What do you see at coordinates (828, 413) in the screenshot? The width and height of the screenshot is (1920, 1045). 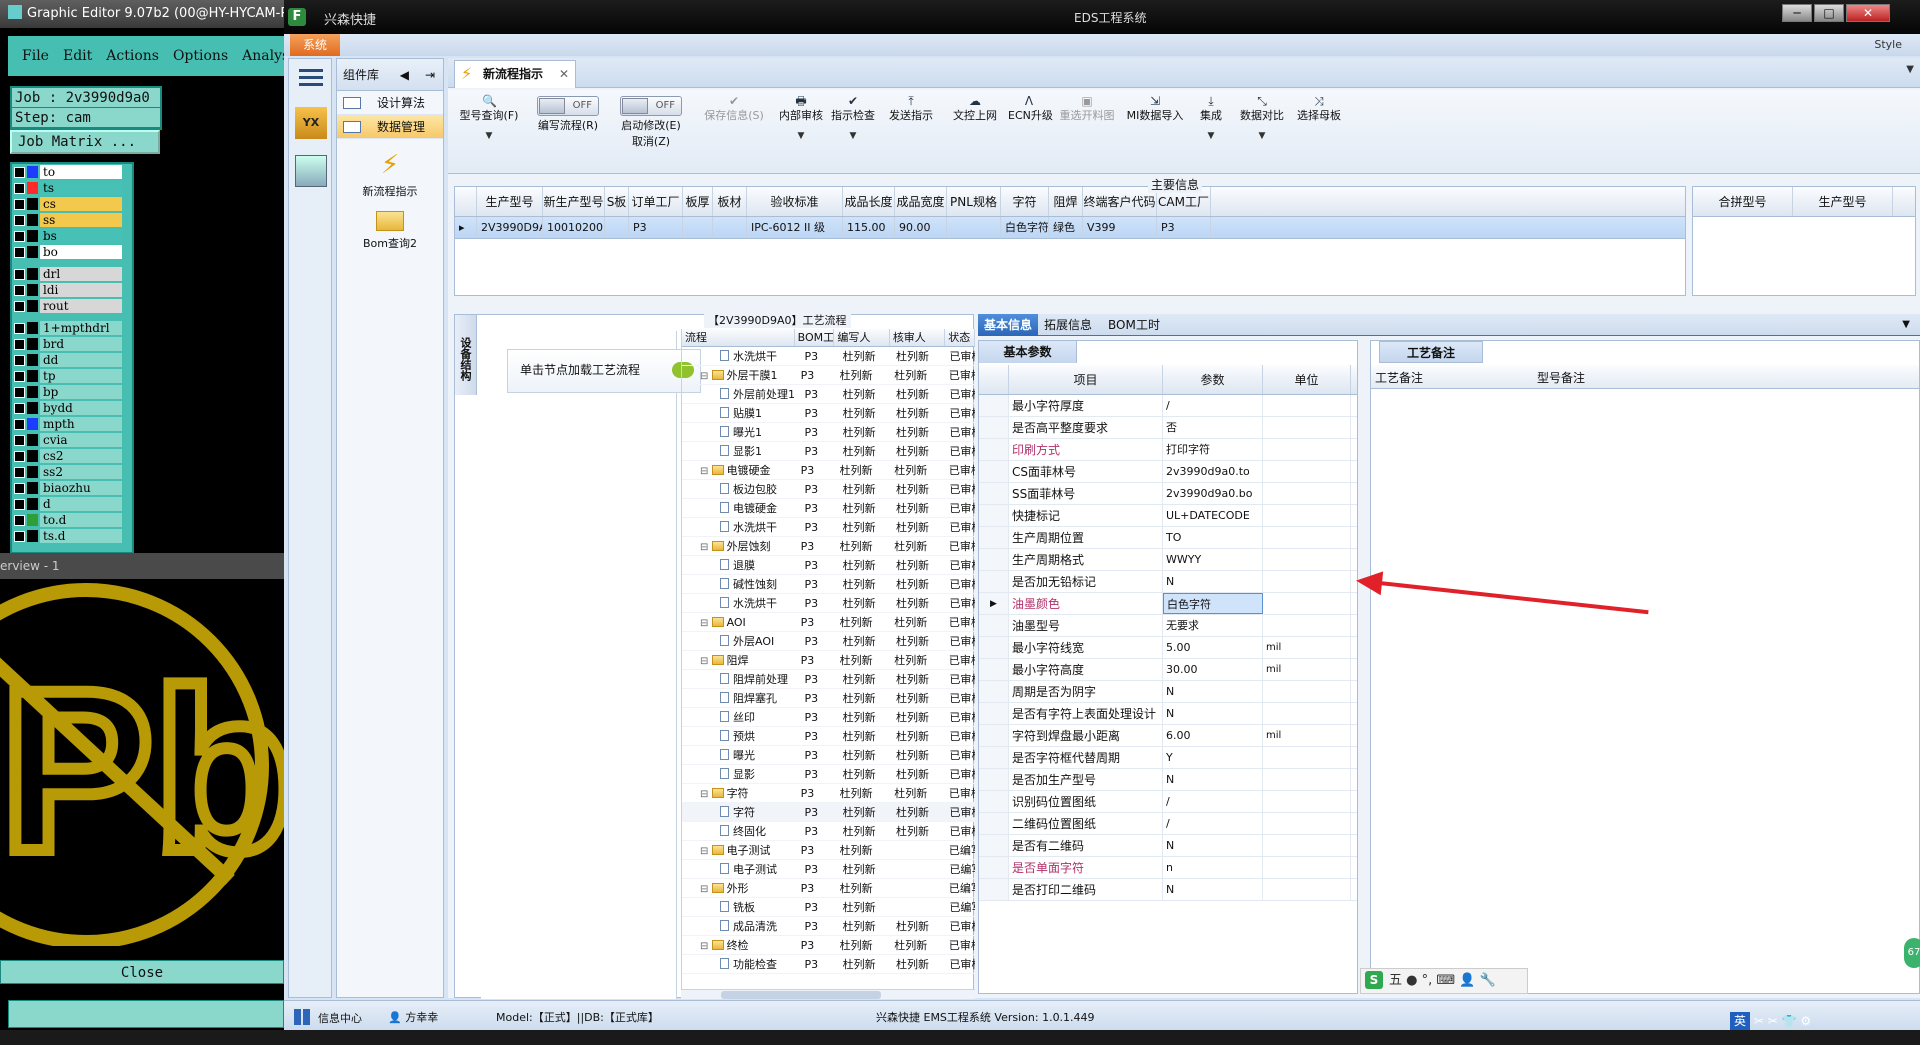 I see `tree-row: 贴膜1 P3 杜列新 杜列新 已审核` at bounding box center [828, 413].